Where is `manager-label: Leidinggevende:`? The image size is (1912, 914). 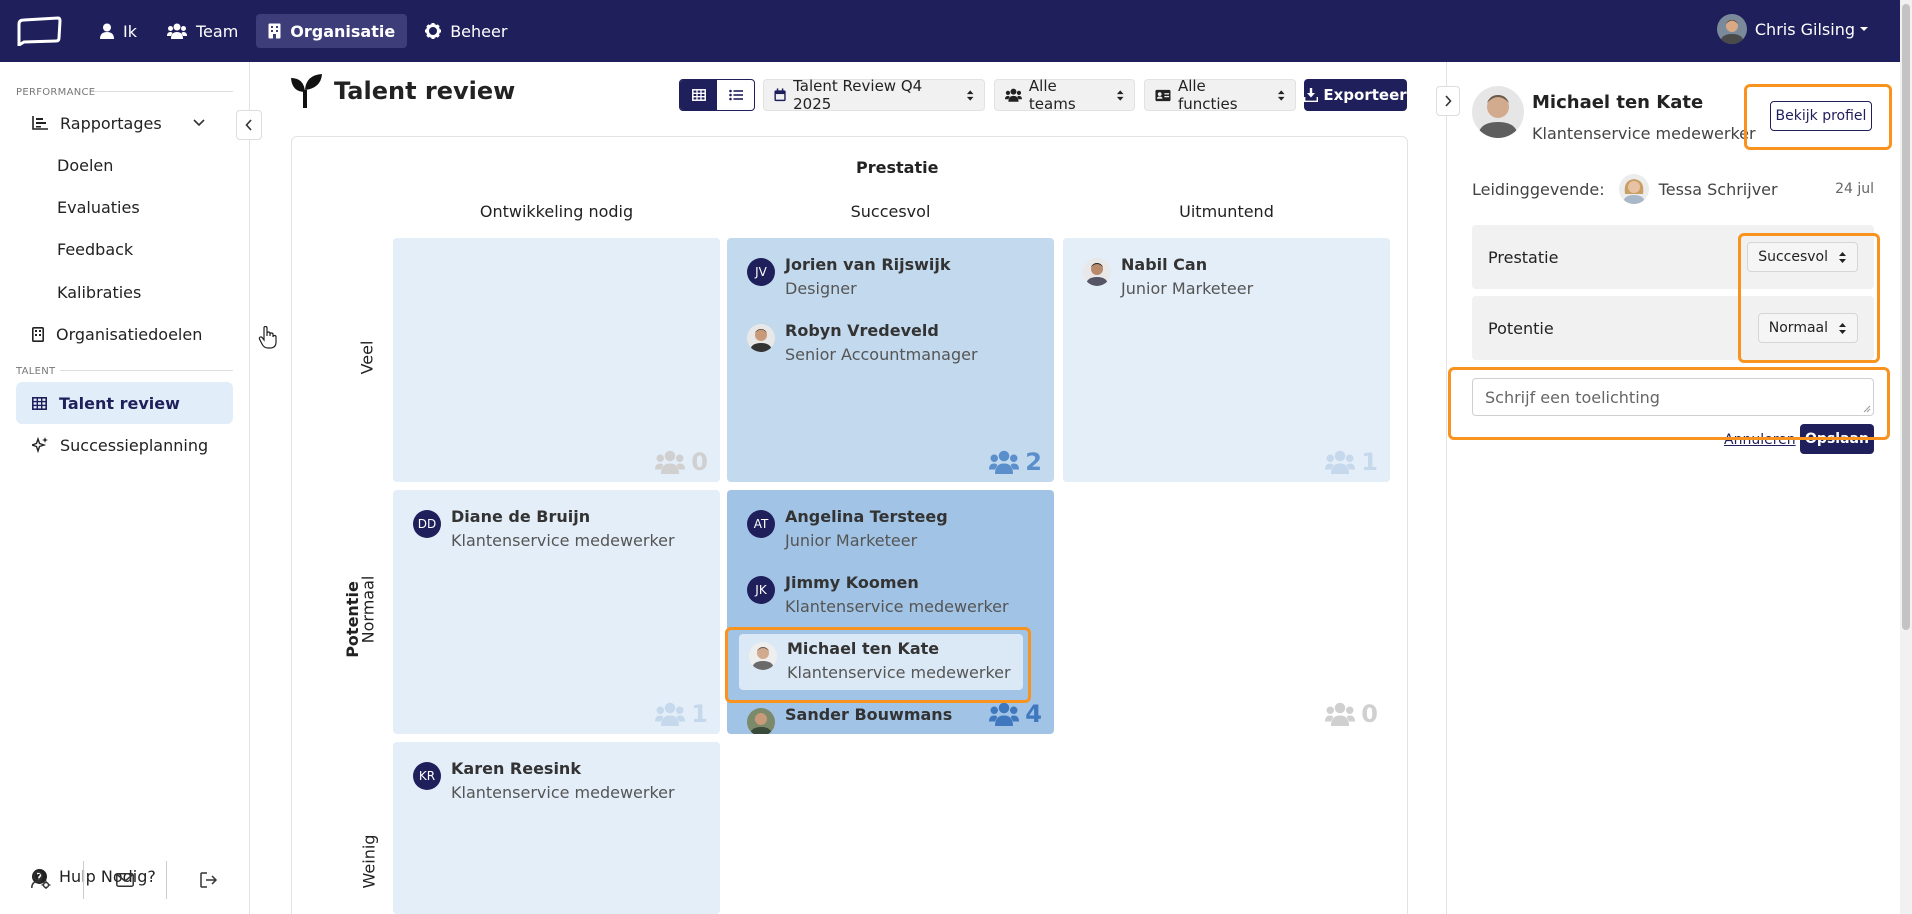
manager-label: Leidinggevende: is located at coordinates (1538, 189).